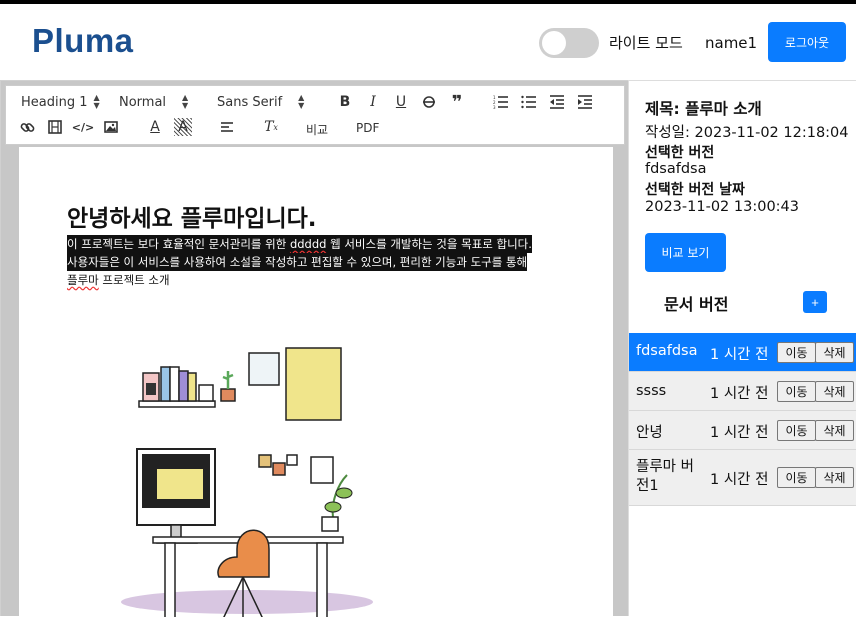  Describe the element at coordinates (731, 43) in the screenshot. I see `username: name1` at that location.